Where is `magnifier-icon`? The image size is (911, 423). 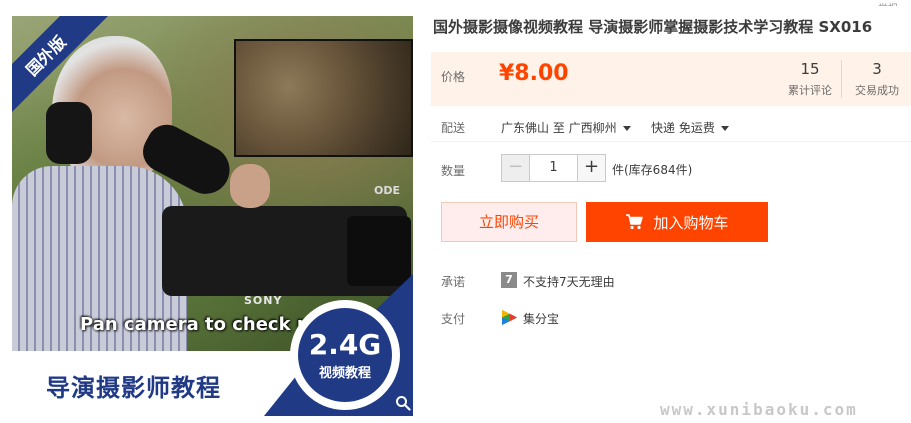 magnifier-icon is located at coordinates (403, 403).